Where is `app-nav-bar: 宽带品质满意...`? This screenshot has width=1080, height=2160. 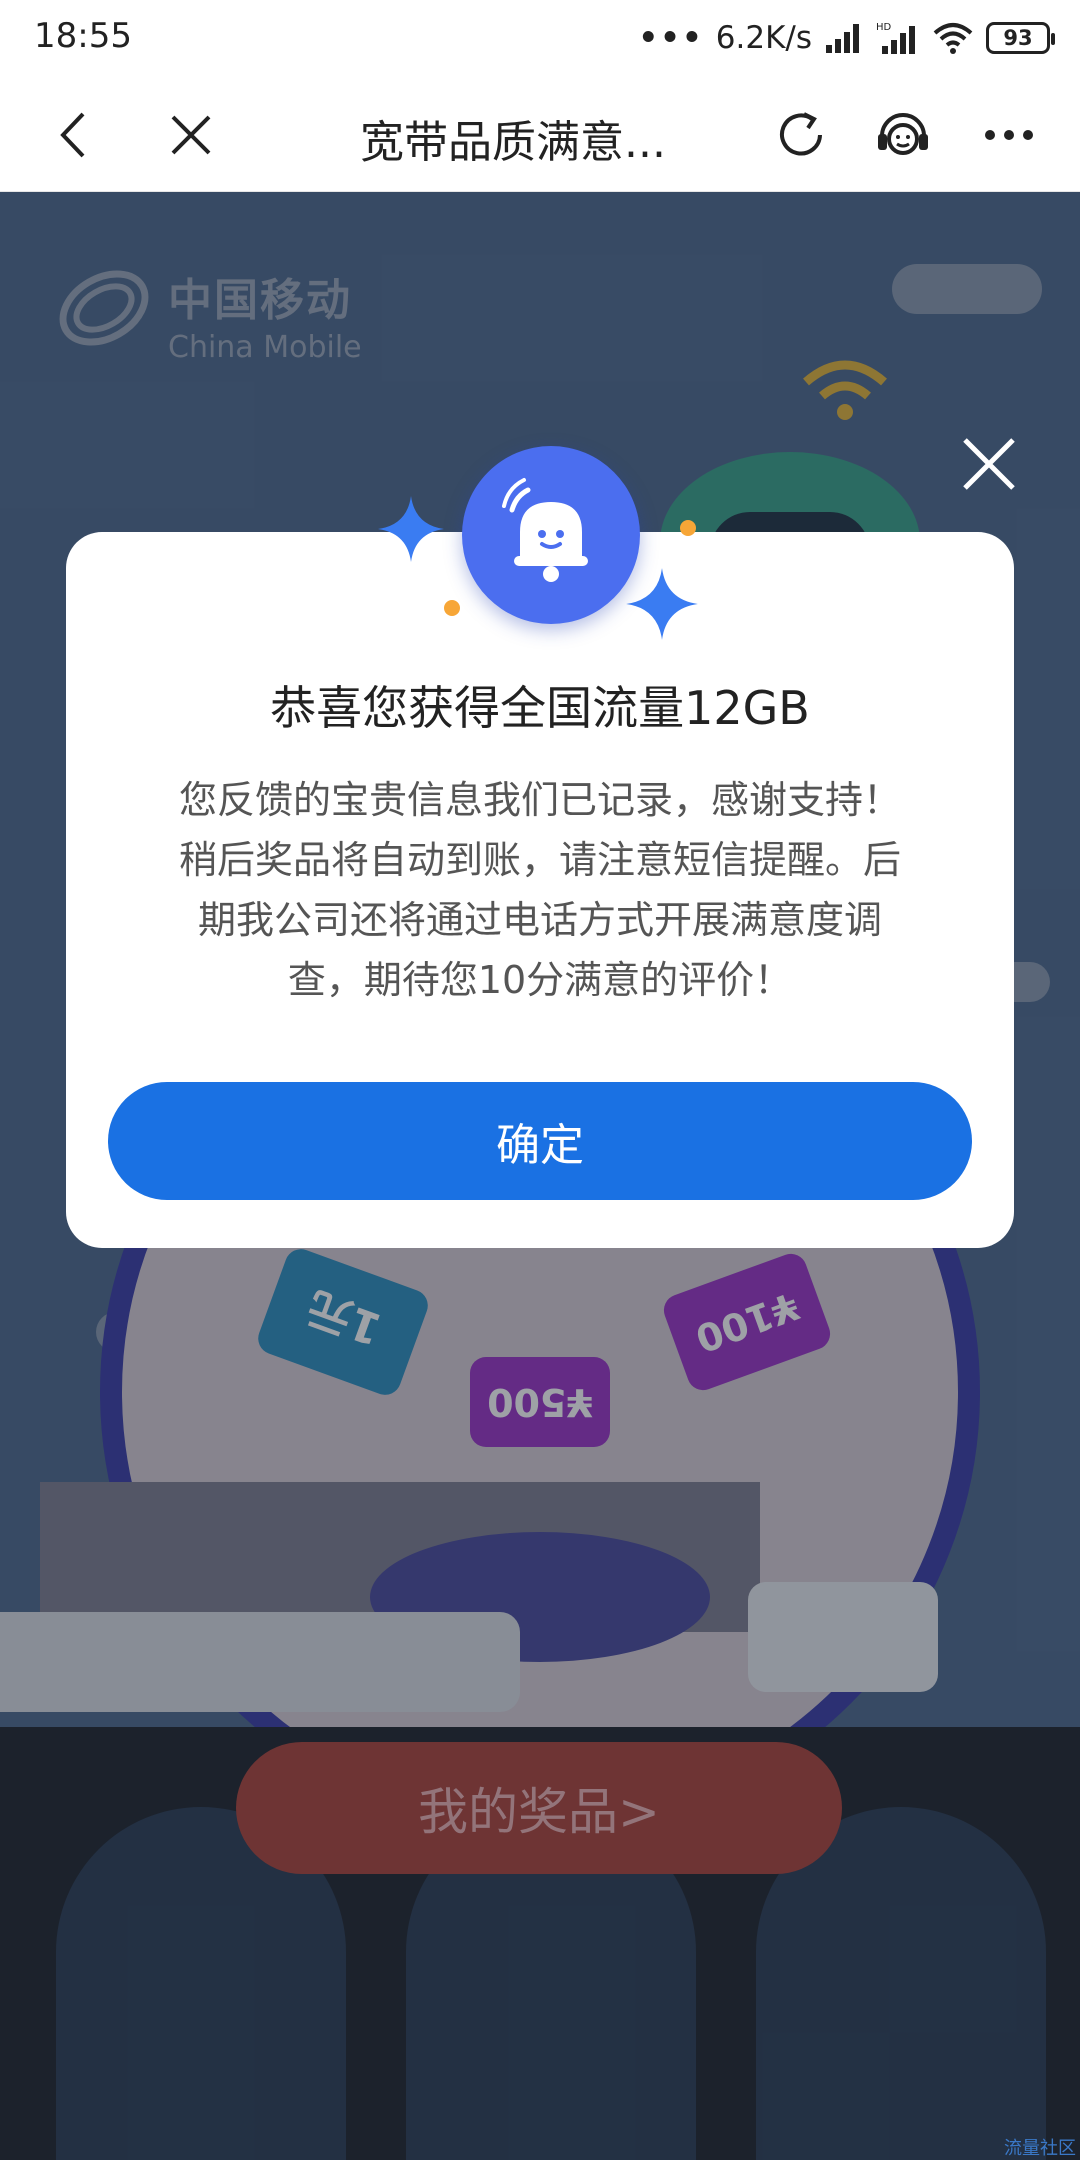 app-nav-bar: 宽带品质满意... is located at coordinates (540, 135).